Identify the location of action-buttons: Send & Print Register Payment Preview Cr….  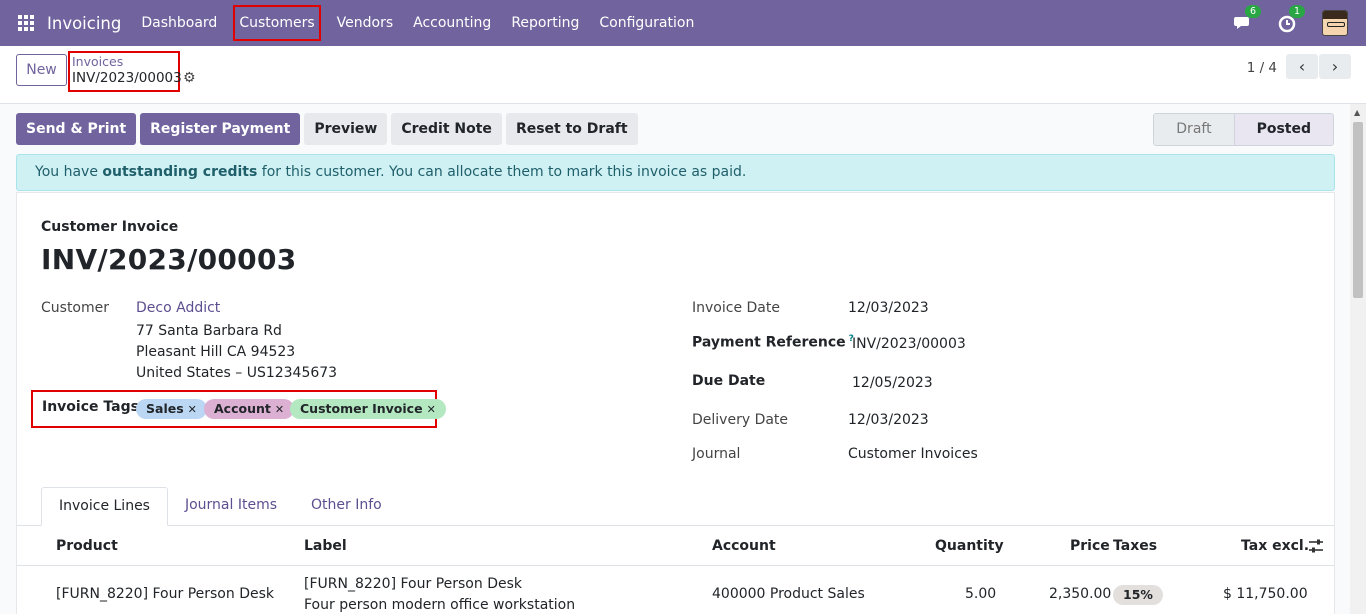
(327, 129).